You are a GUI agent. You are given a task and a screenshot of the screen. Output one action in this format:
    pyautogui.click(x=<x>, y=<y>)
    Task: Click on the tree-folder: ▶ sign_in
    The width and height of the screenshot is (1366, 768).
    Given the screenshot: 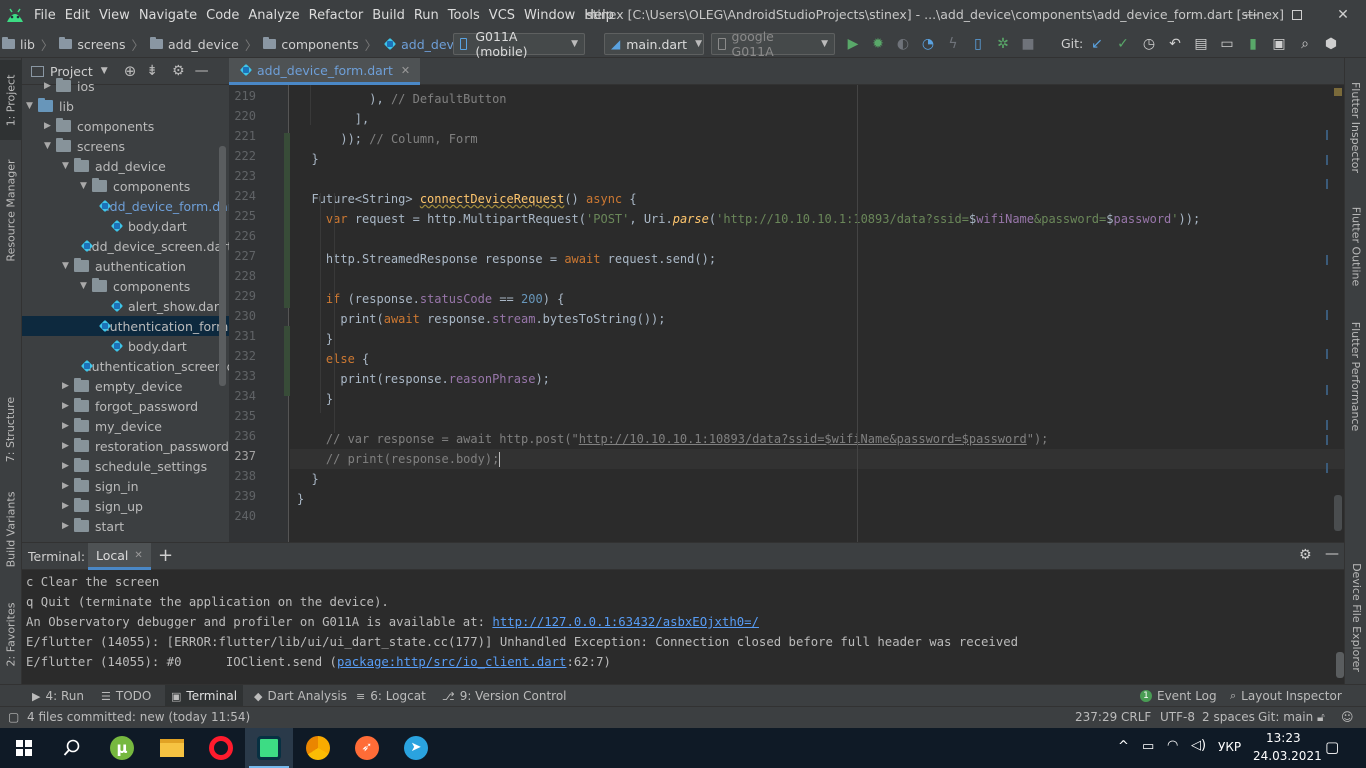 What is the action you would take?
    pyautogui.click(x=125, y=486)
    